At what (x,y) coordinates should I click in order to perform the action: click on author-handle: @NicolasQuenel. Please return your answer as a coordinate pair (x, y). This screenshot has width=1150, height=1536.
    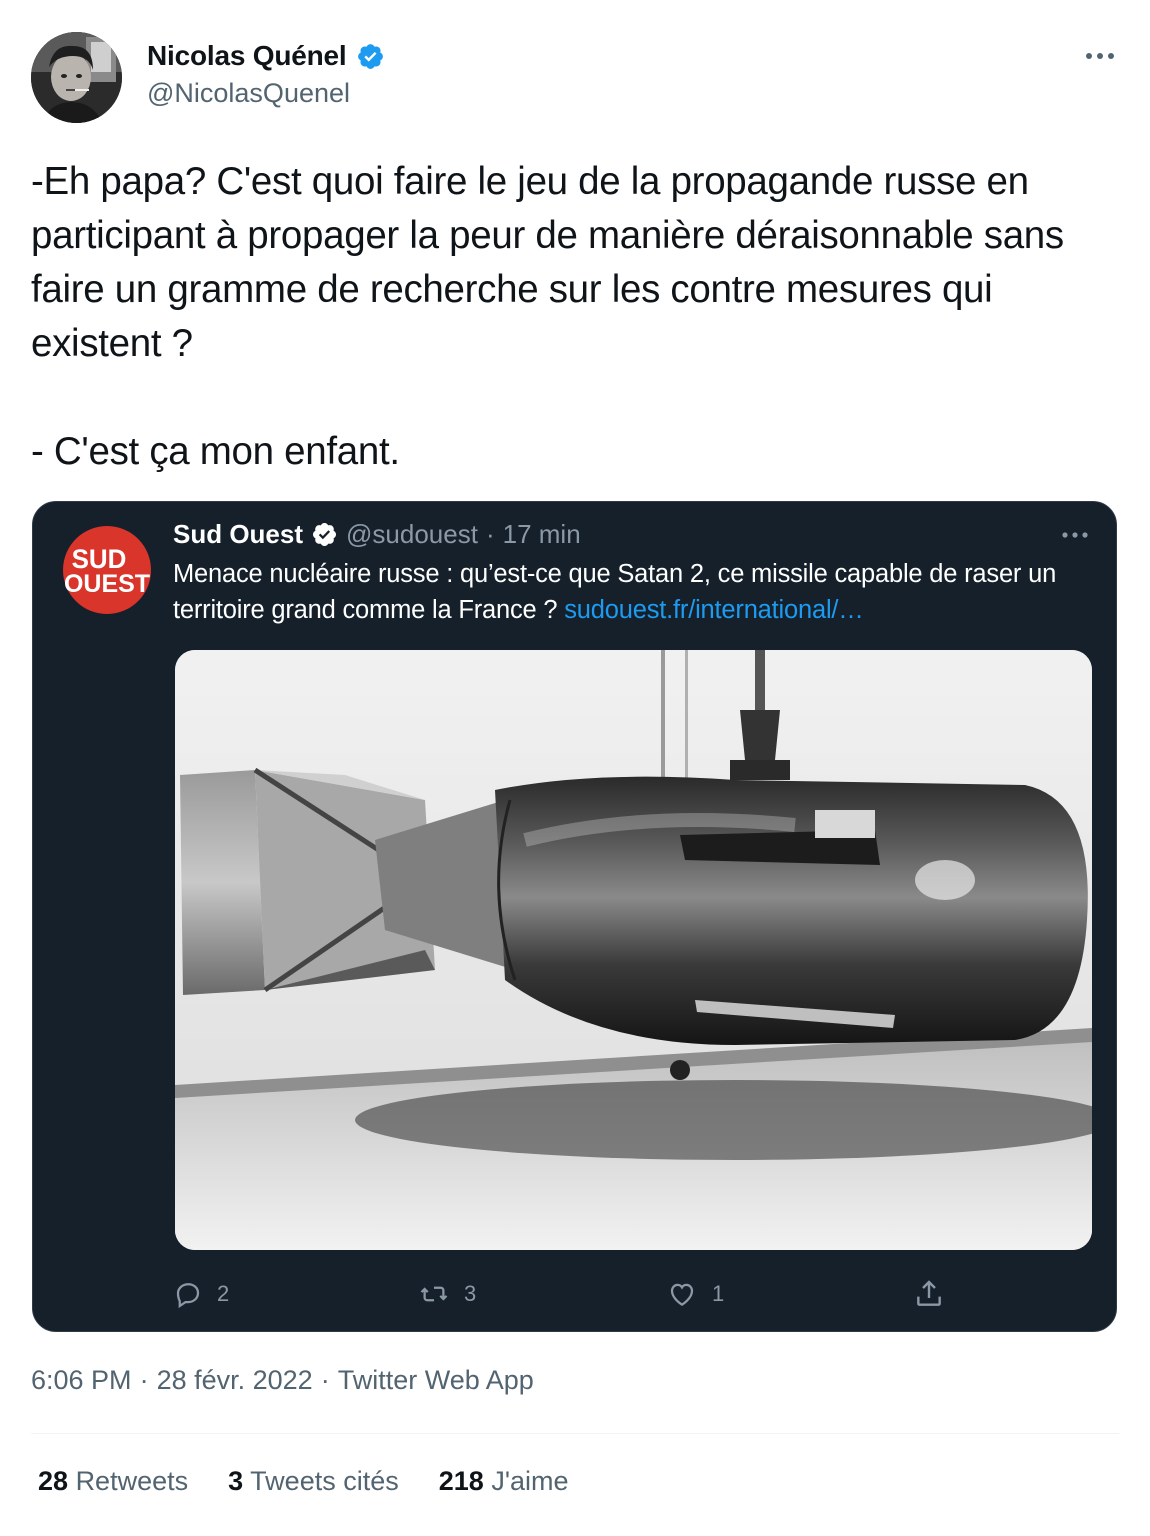
    Looking at the image, I should click on (248, 93).